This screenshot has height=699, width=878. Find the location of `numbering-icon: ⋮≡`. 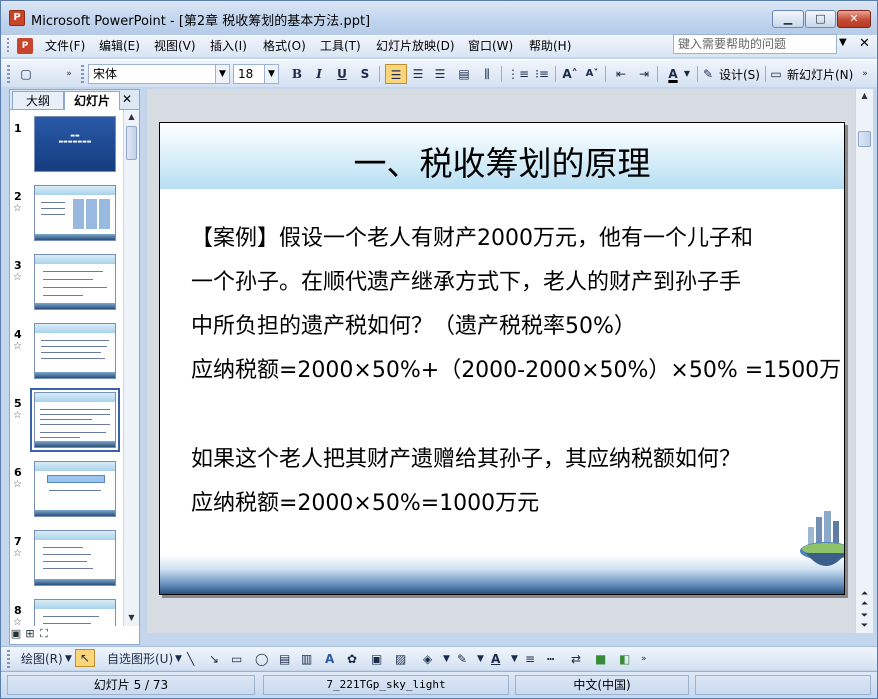

numbering-icon: ⋮≡ is located at coordinates (518, 74).